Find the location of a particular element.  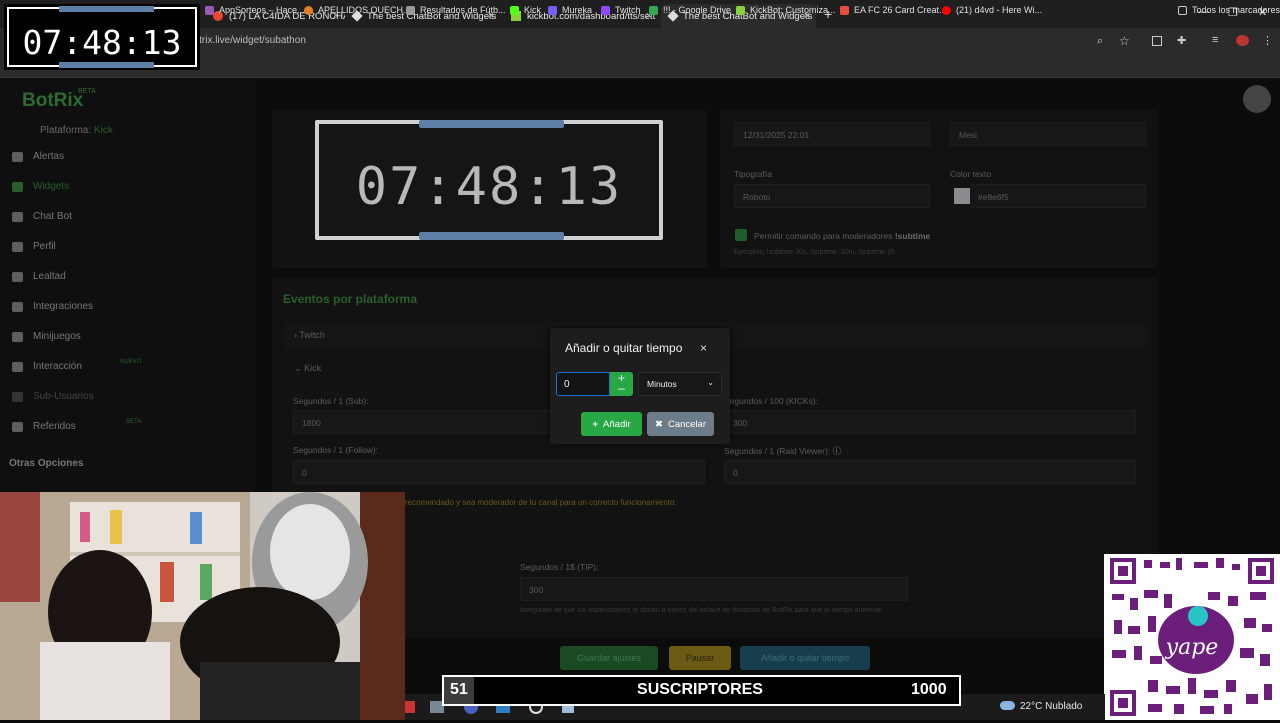

tip-seconds-input: 300 is located at coordinates (714, 589).